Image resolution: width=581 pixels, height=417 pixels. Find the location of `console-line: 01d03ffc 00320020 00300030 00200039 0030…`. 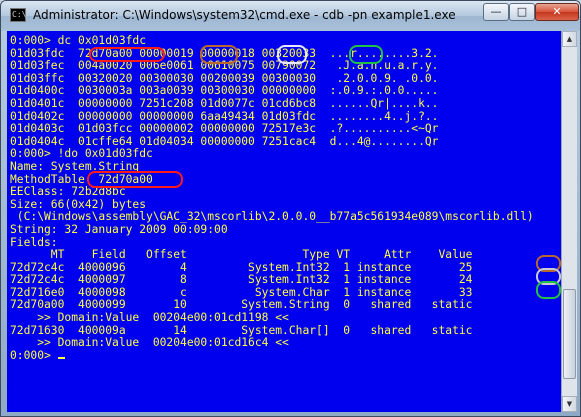

console-line: 01d03ffc 00320020 00300030 00200039 0030… is located at coordinates (224, 78).